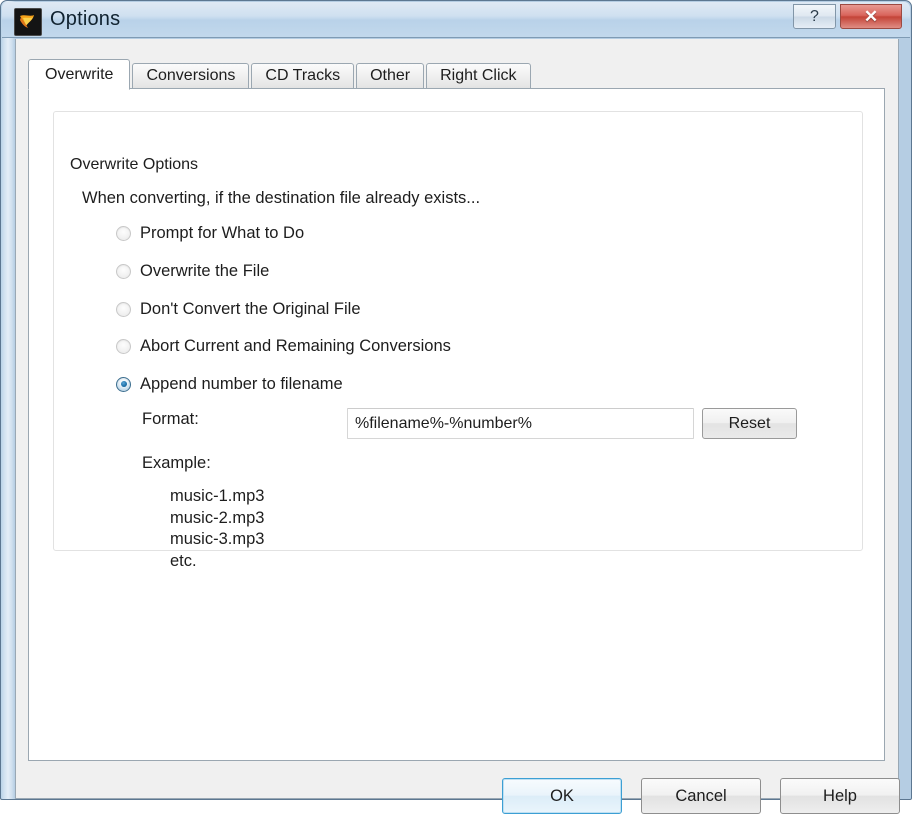  Describe the element at coordinates (478, 76) in the screenshot. I see `tab-right-click: Right Click` at that location.